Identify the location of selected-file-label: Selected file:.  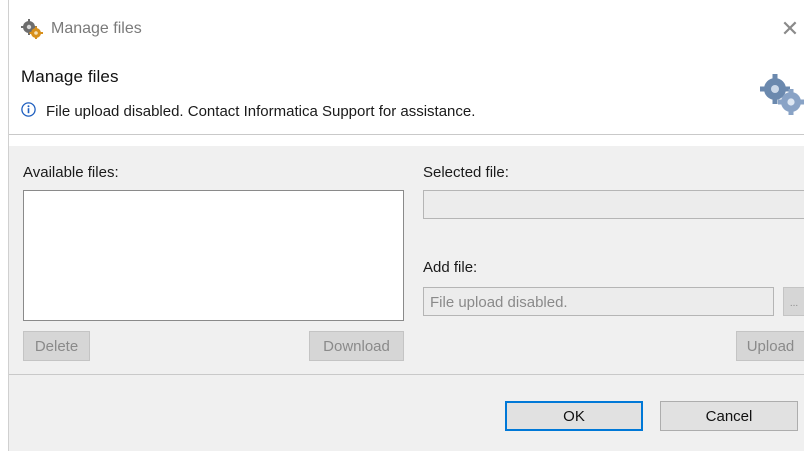
(466, 172).